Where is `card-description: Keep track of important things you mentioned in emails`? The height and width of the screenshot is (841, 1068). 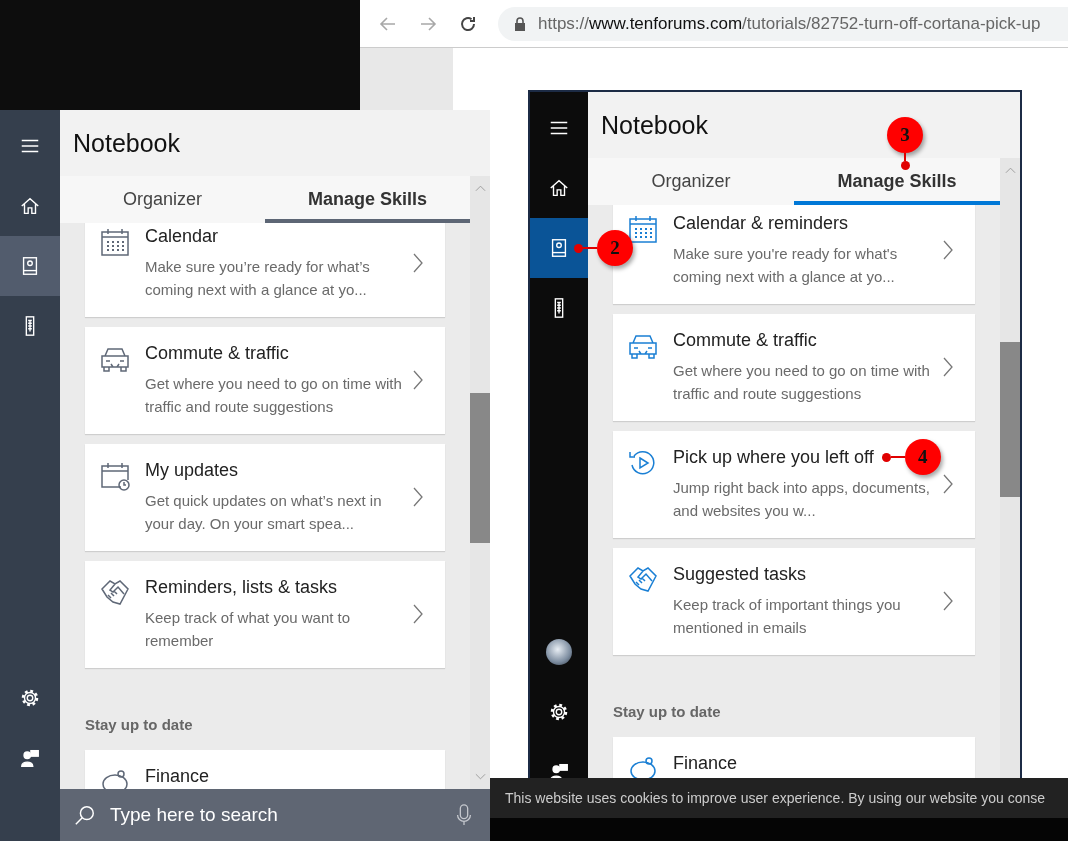
card-description: Keep track of important things you mentioned in emails is located at coordinates (787, 616).